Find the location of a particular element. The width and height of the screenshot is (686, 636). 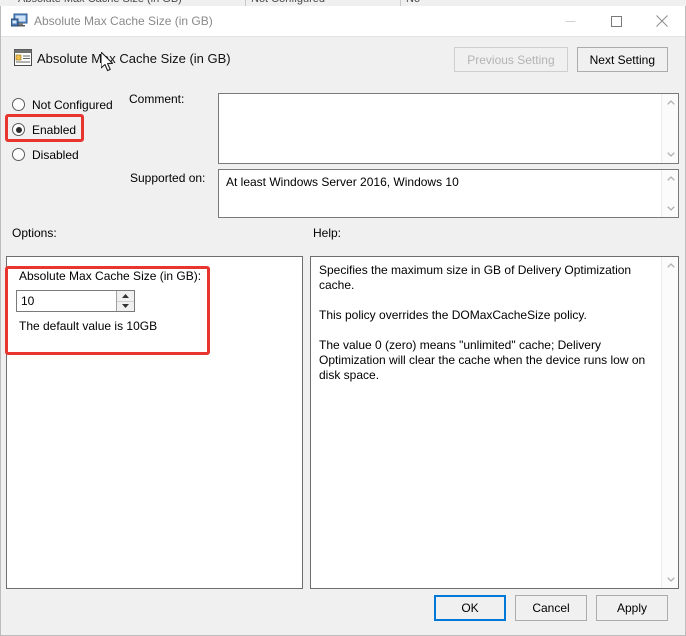

previous-setting-button: Previous Setting is located at coordinates (511, 59).